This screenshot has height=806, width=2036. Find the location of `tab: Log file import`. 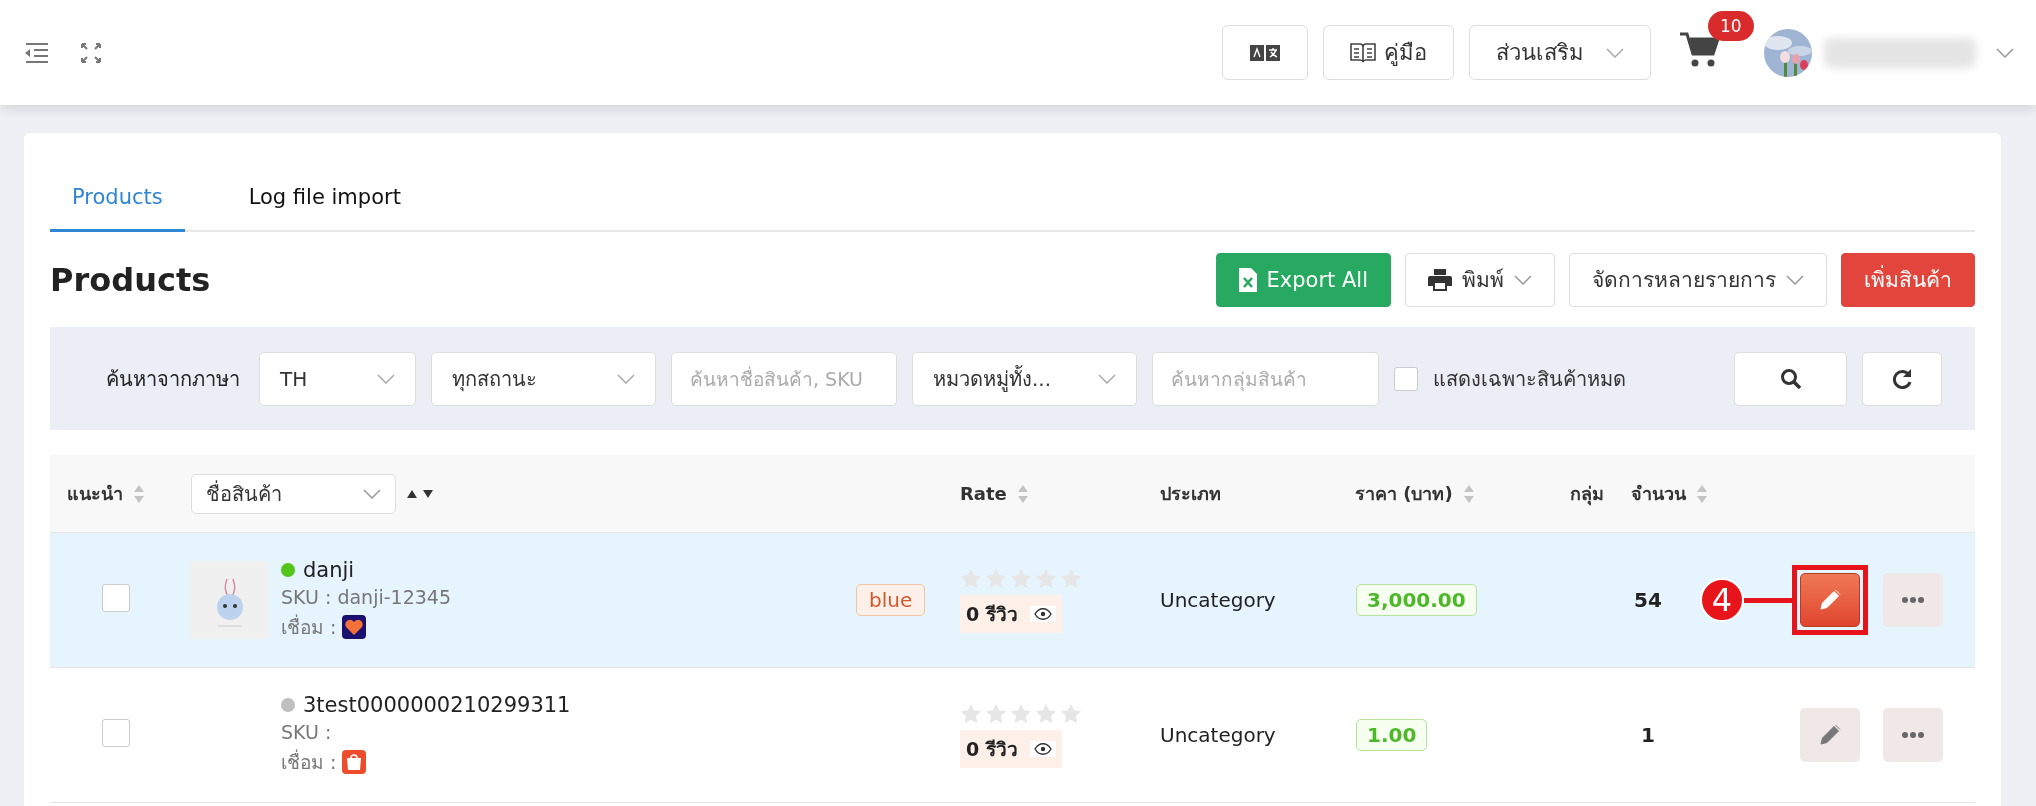

tab: Log file import is located at coordinates (324, 204).